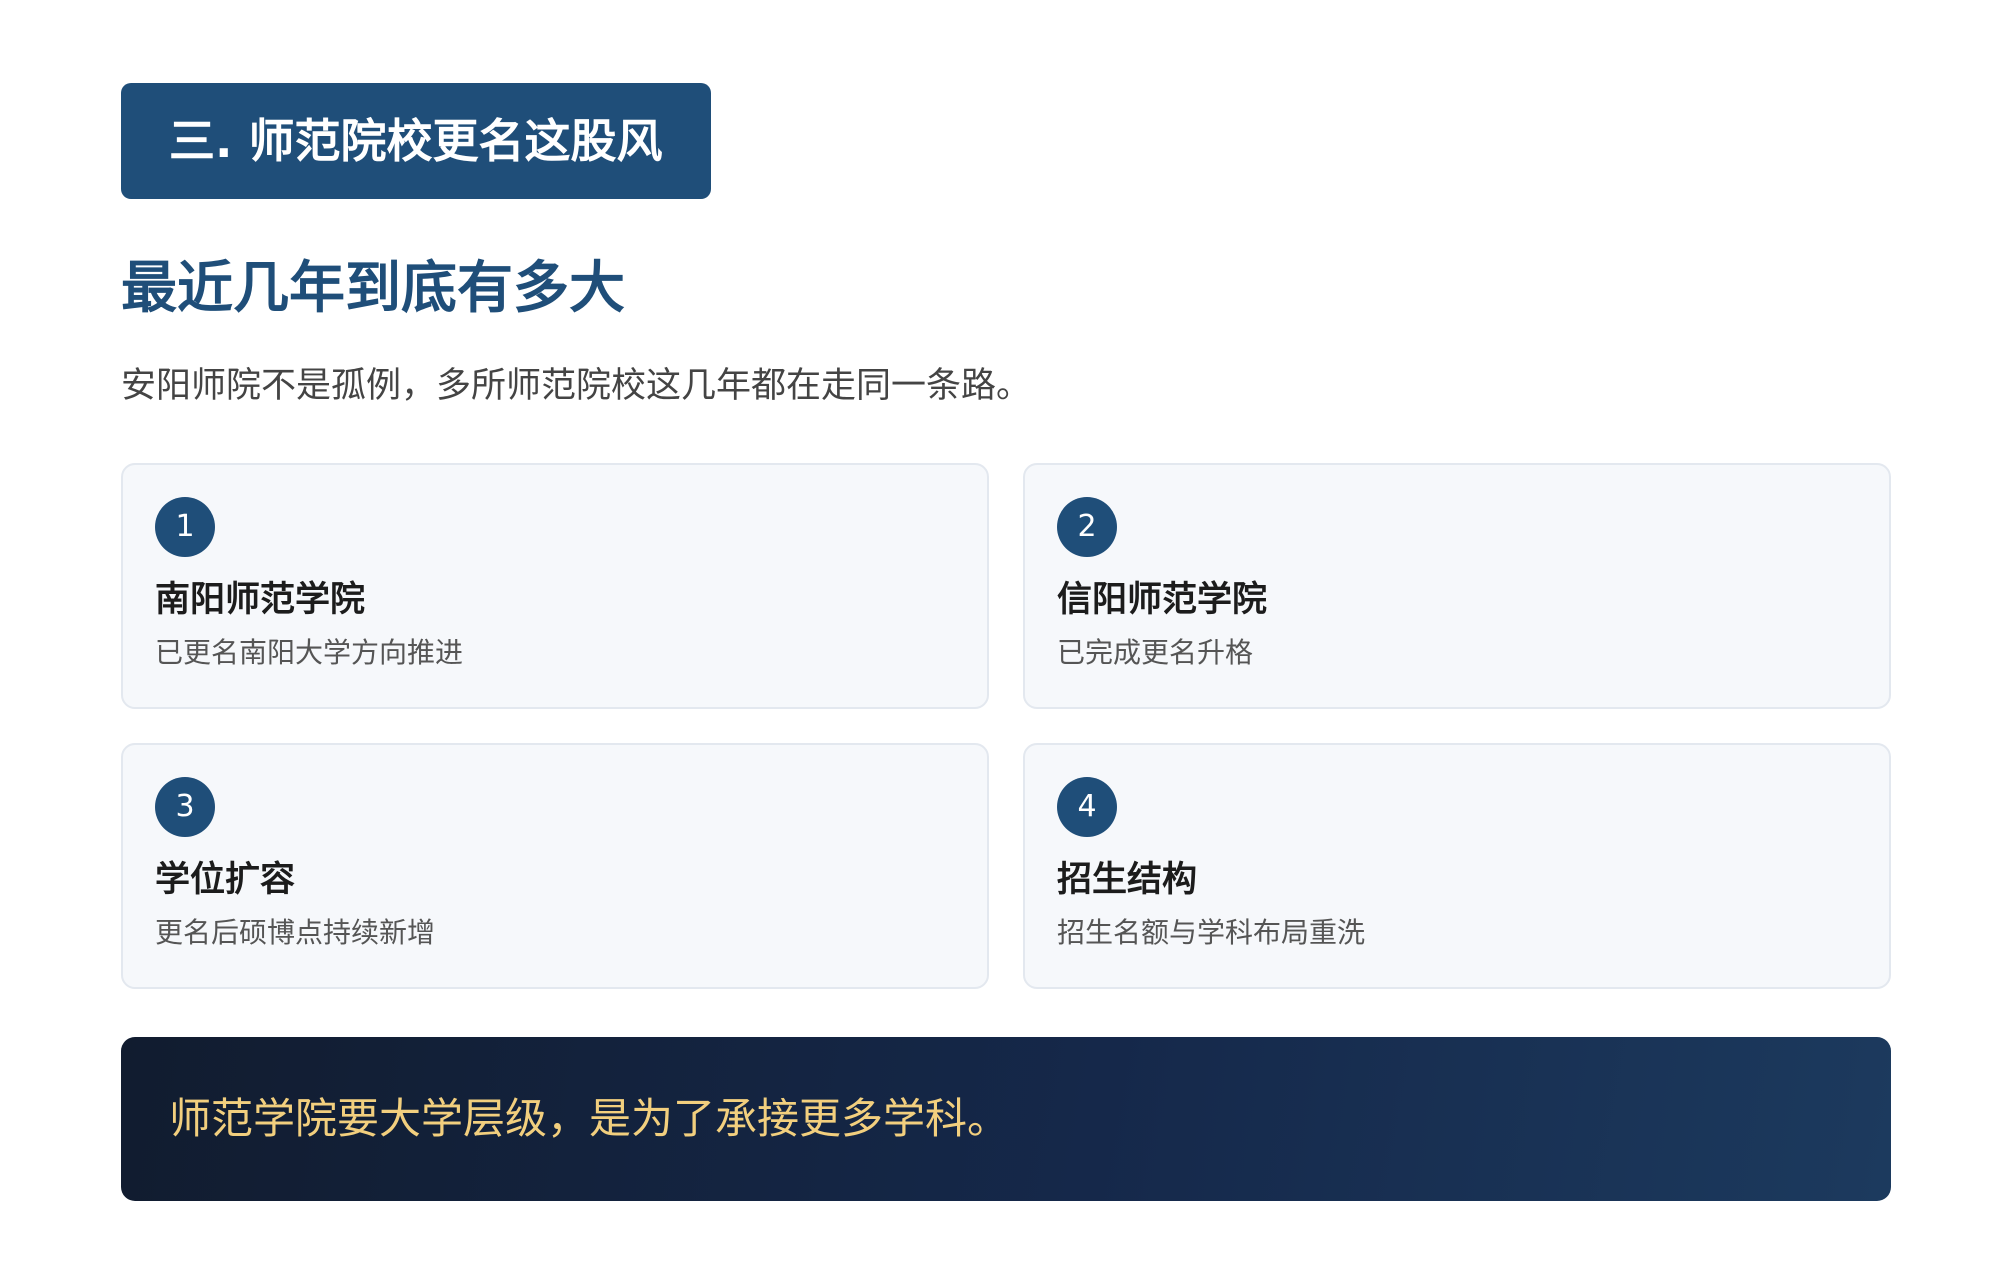 This screenshot has height=1268, width=2000. Describe the element at coordinates (1127, 880) in the screenshot. I see `card-title: 招生结构` at that location.